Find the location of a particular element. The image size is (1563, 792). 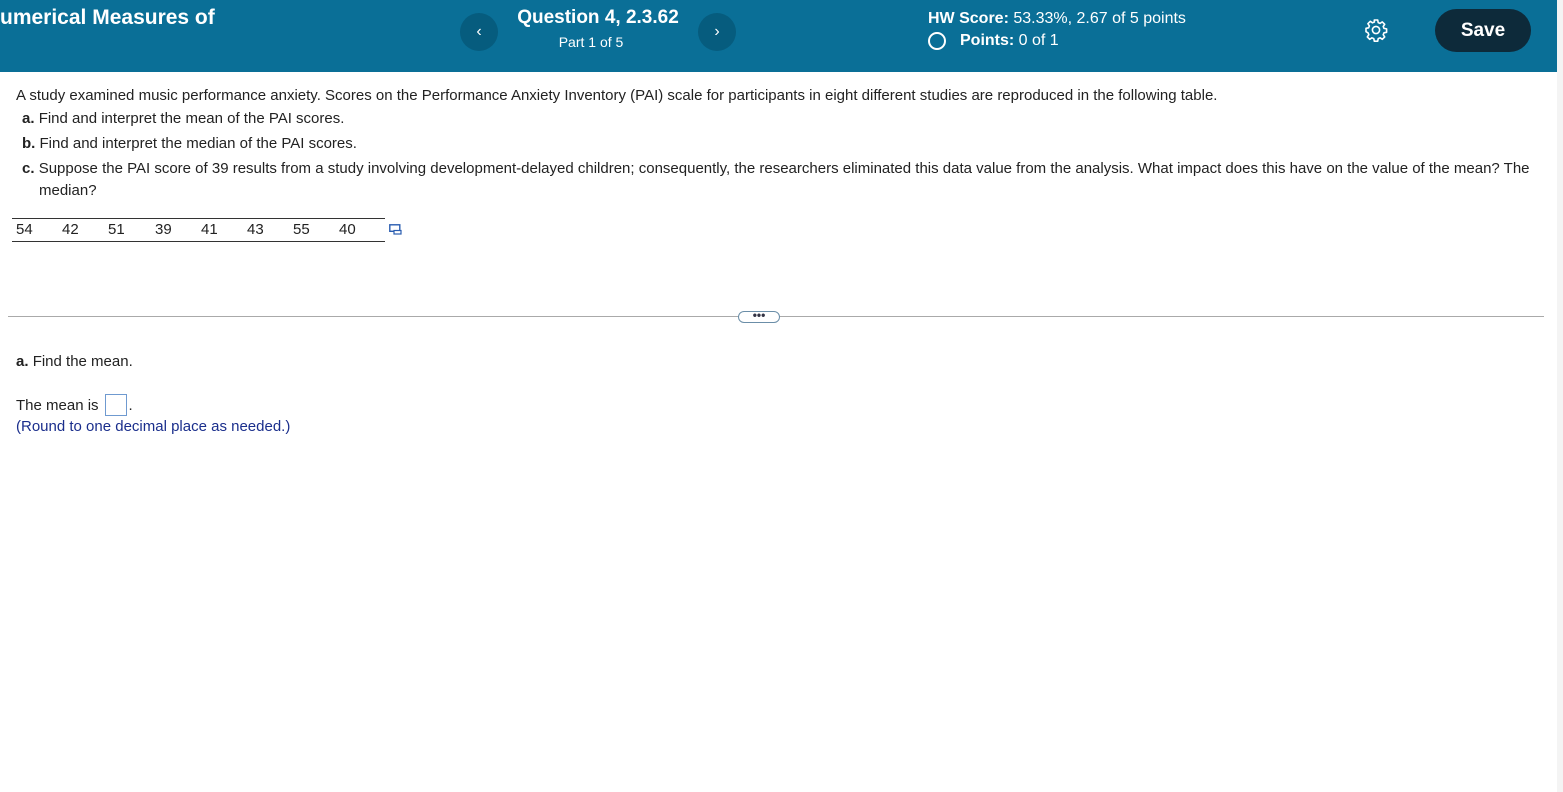

gear-icon is located at coordinates (1376, 30).